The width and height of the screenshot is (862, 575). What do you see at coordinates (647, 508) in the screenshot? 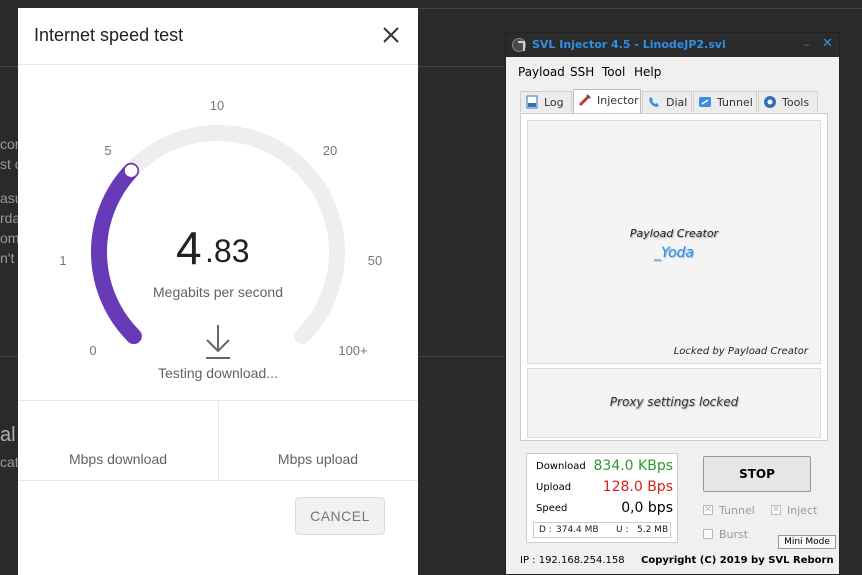
I see `speed-value: 0,0 bps` at bounding box center [647, 508].